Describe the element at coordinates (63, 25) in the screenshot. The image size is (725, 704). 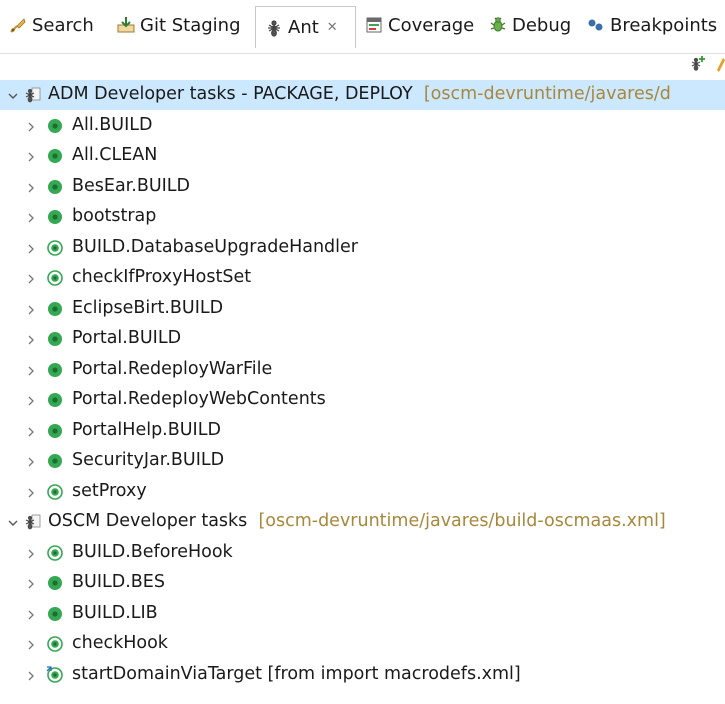
I see `tab-search-label: Search` at that location.